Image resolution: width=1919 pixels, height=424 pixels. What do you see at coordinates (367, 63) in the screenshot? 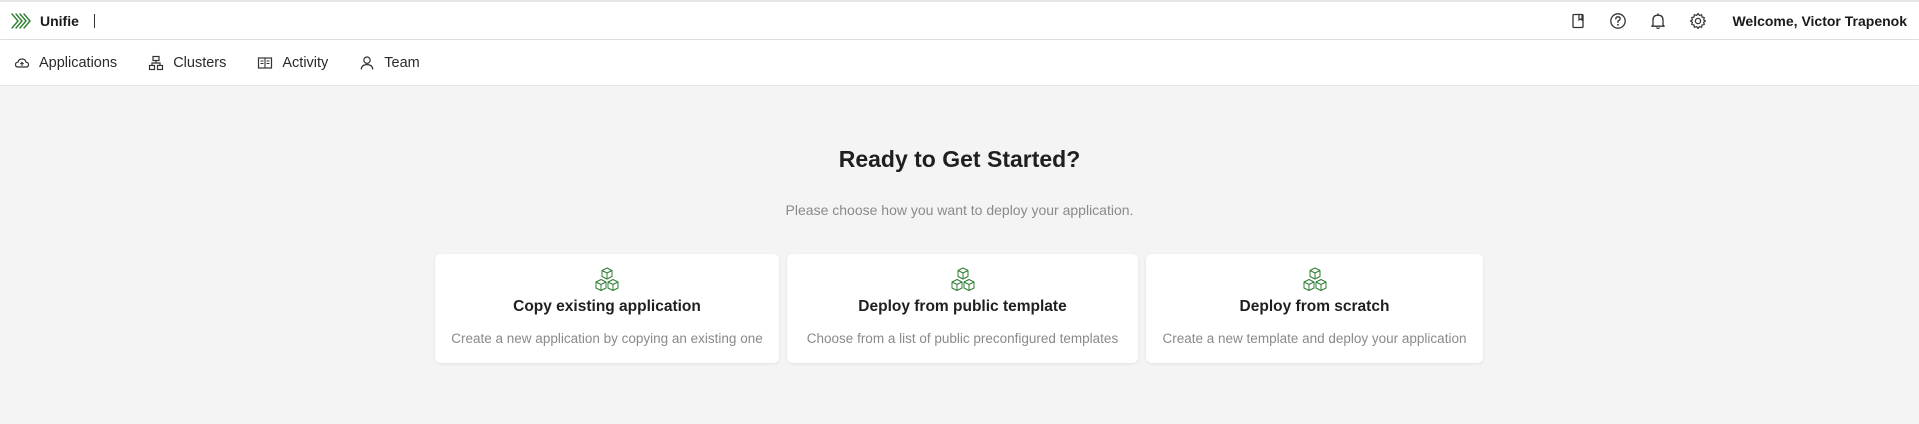
I see `user-icon` at bounding box center [367, 63].